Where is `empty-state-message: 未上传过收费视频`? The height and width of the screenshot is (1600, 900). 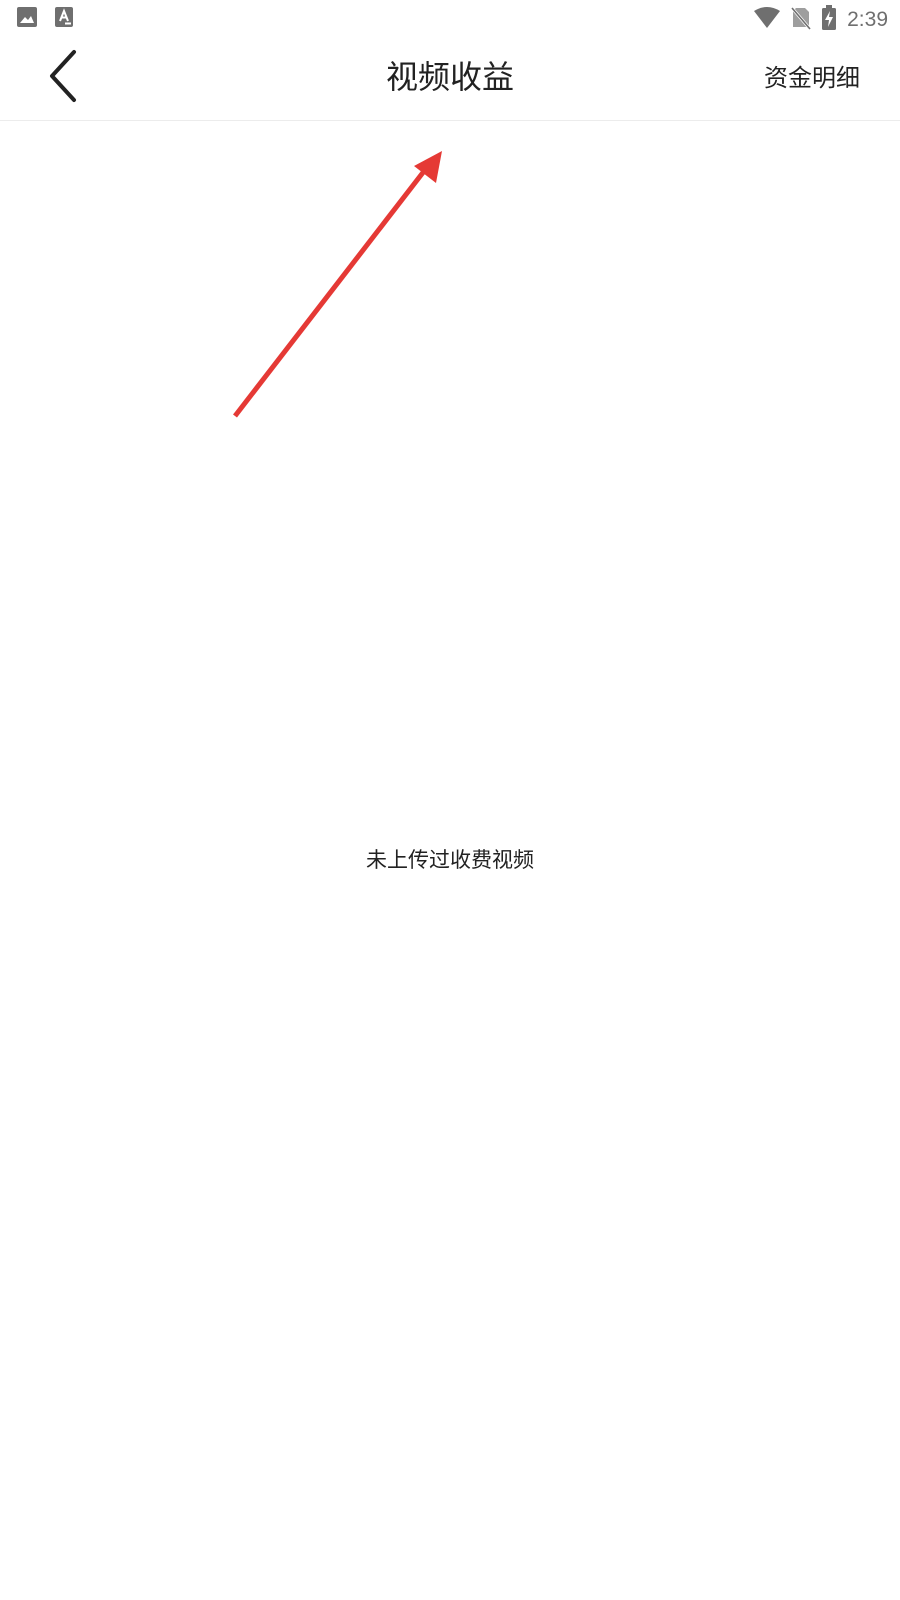 empty-state-message: 未上传过收费视频 is located at coordinates (450, 860).